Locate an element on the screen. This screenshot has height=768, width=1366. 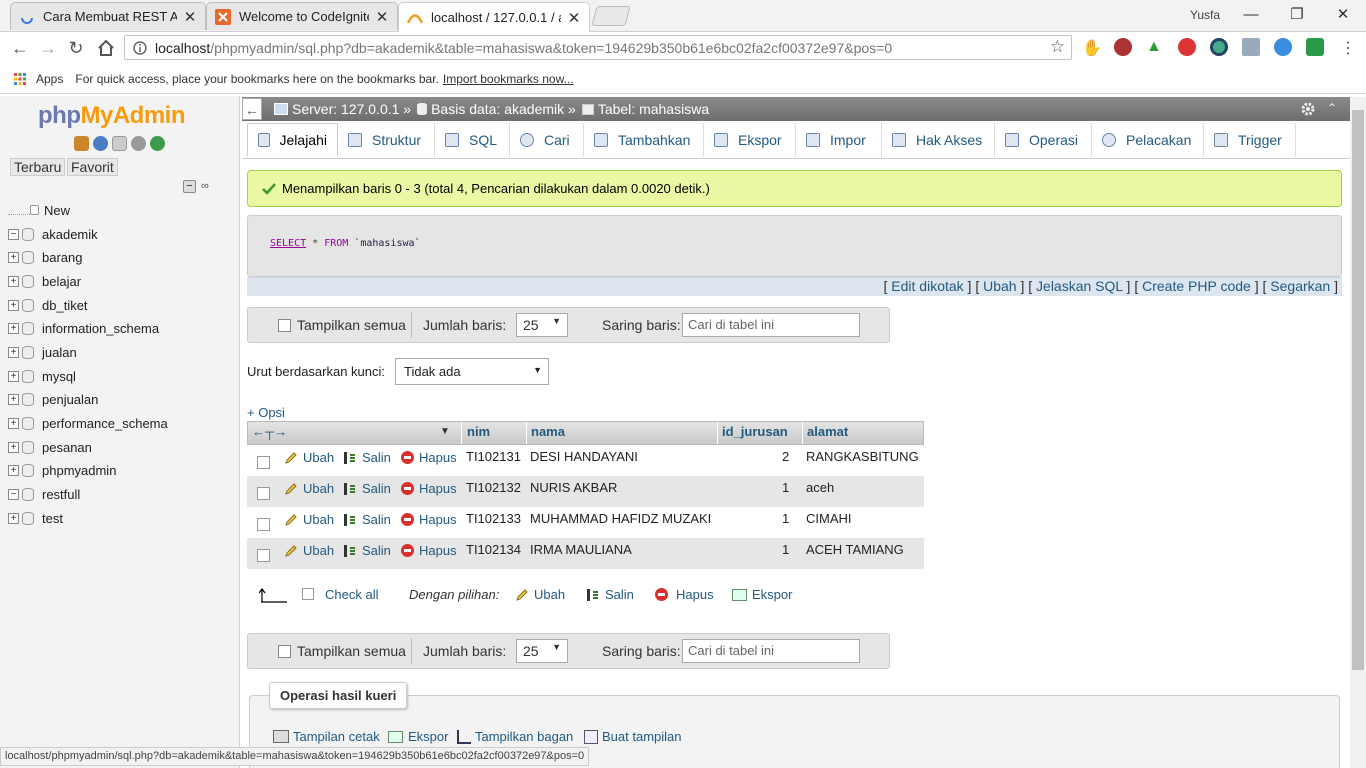
scrollbar is located at coordinates (1358, 432).